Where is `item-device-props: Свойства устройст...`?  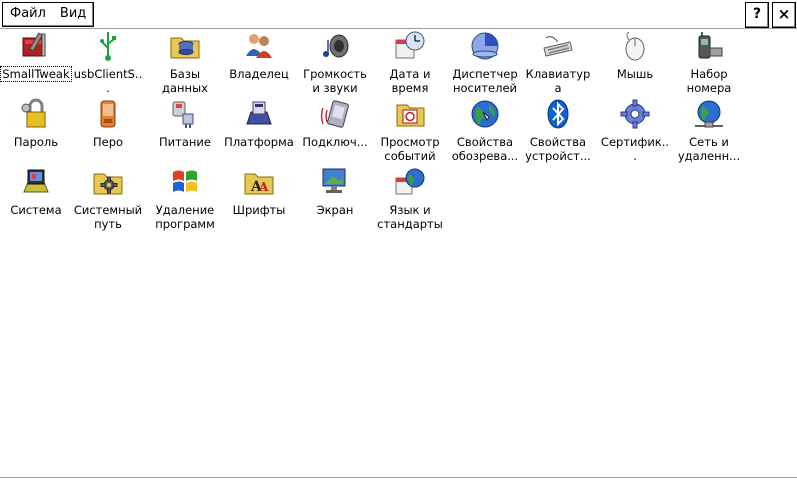 item-device-props: Свойства устройст... is located at coordinates (558, 130).